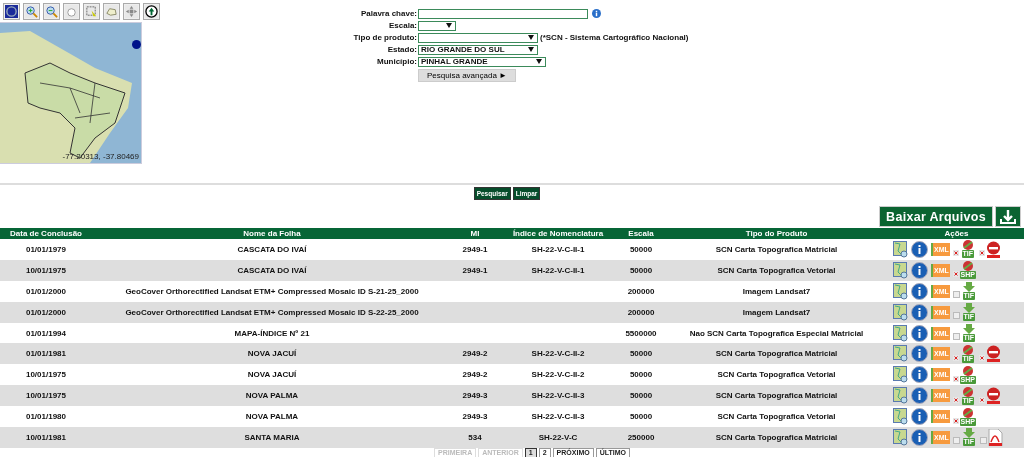  I want to click on column-header: MI, so click(475, 233).